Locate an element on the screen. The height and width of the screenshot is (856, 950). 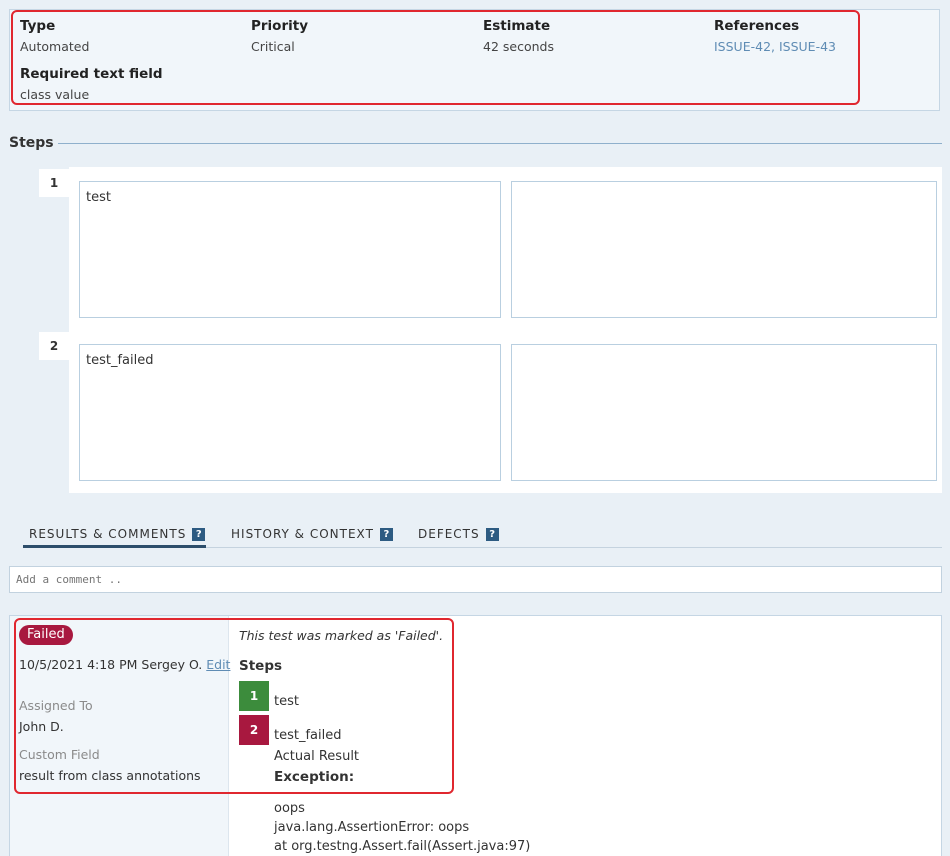
steps-divider is located at coordinates (500, 143).